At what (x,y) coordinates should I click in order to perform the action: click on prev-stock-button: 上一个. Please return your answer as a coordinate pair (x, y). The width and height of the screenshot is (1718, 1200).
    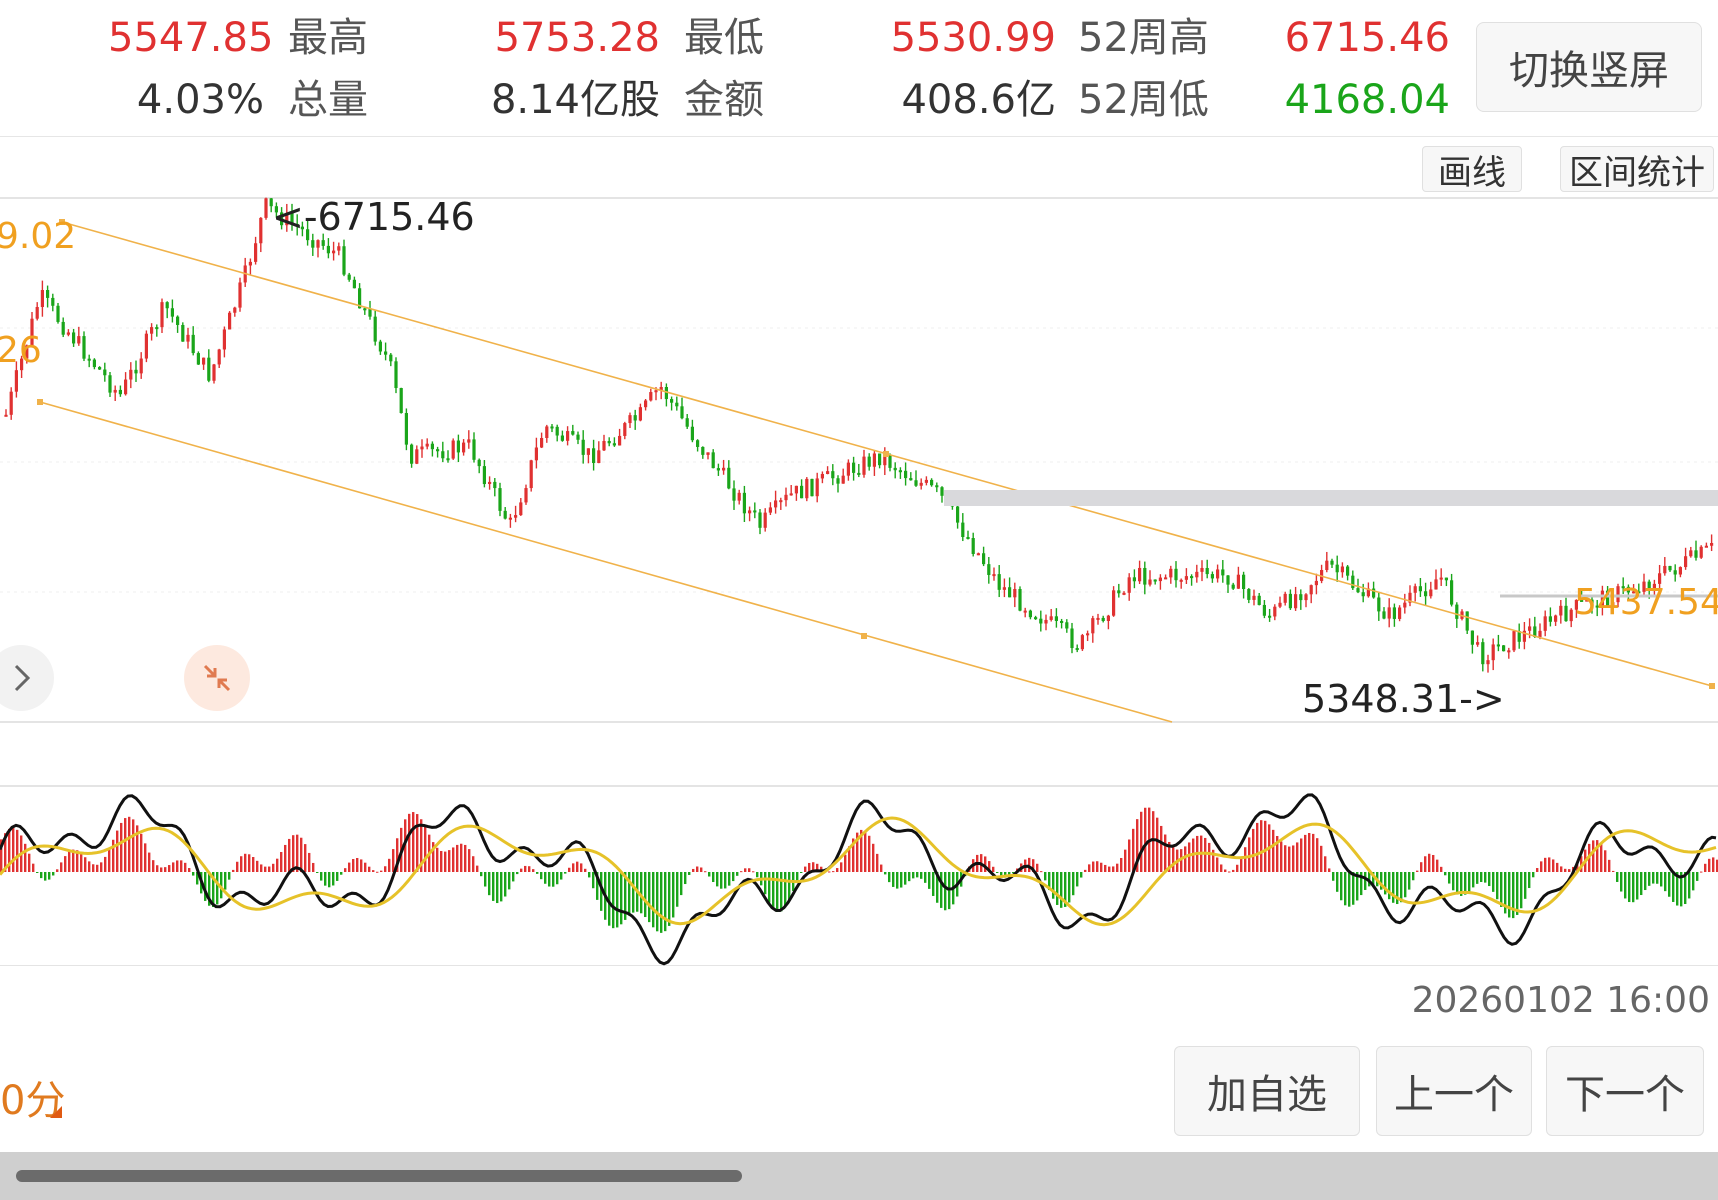
    Looking at the image, I should click on (1454, 1091).